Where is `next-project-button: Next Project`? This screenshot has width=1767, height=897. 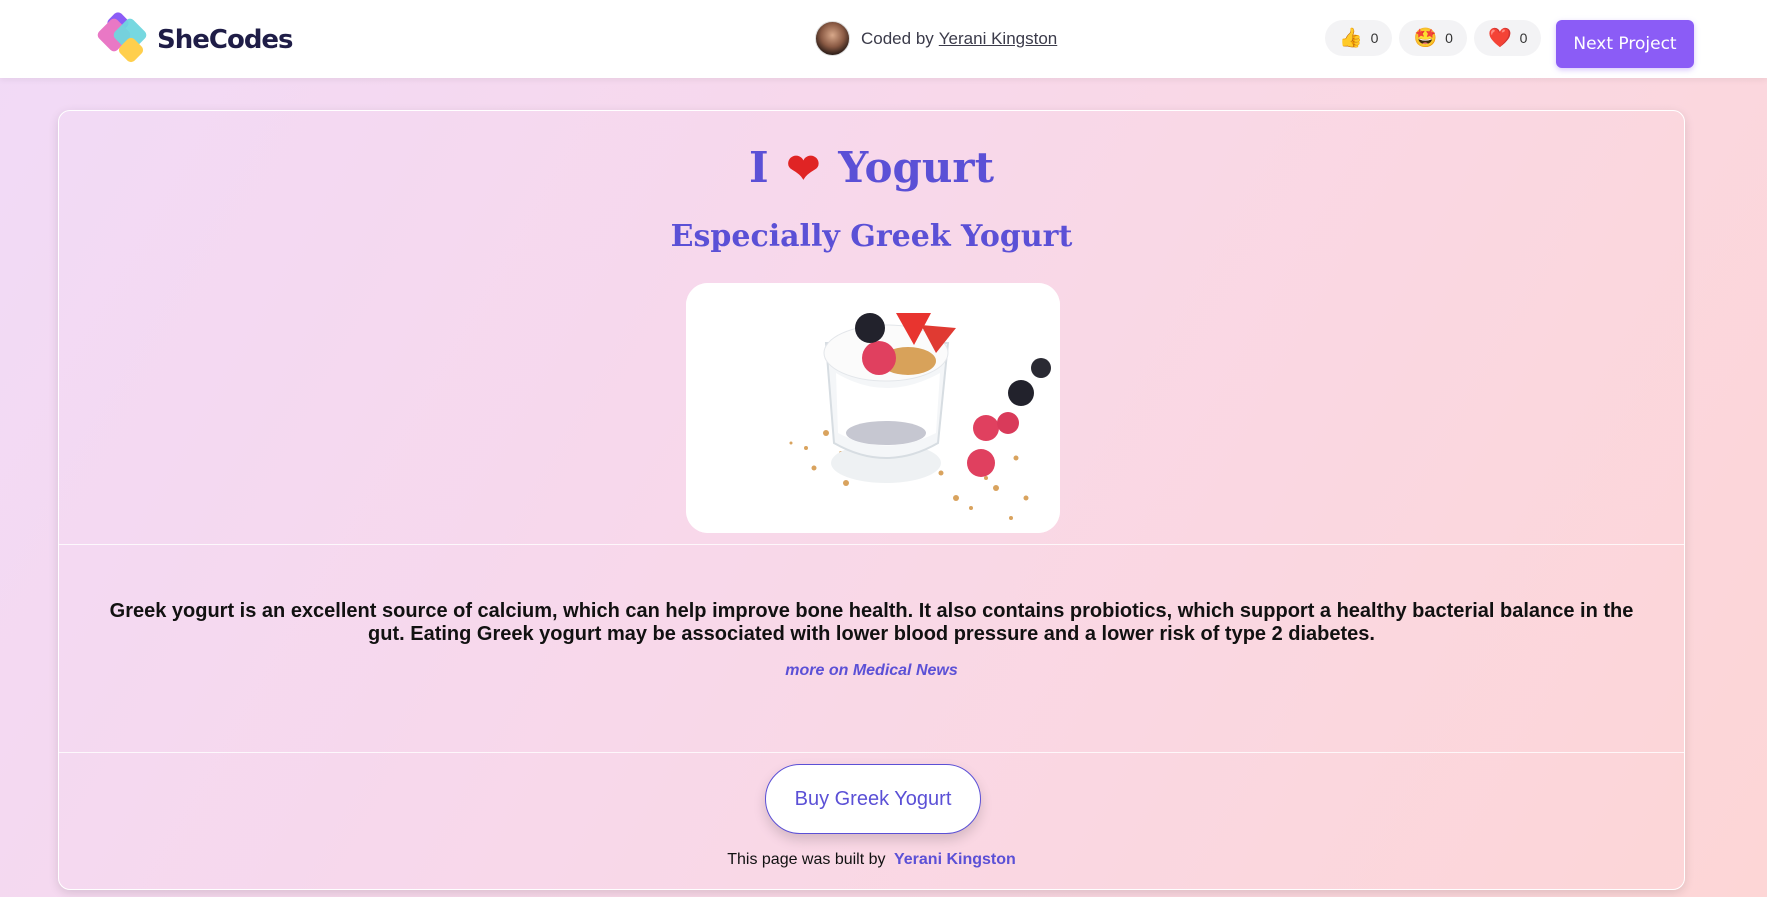
next-project-button: Next Project is located at coordinates (1625, 44).